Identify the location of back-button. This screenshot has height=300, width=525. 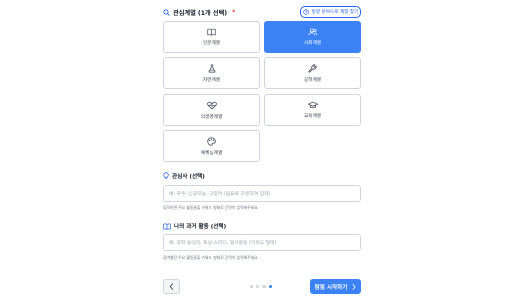
(171, 286).